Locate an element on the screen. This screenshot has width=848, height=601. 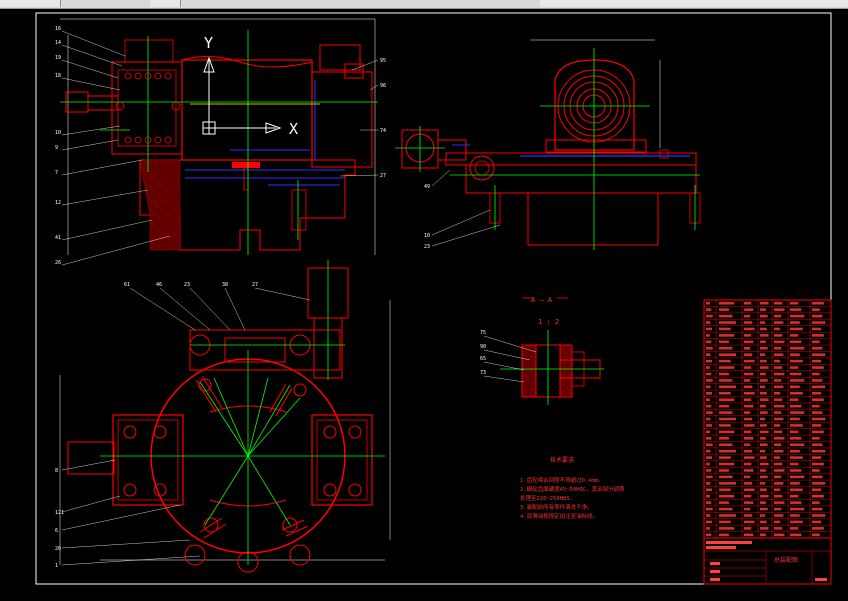
svg-text: 96 is located at coordinates (383, 86).